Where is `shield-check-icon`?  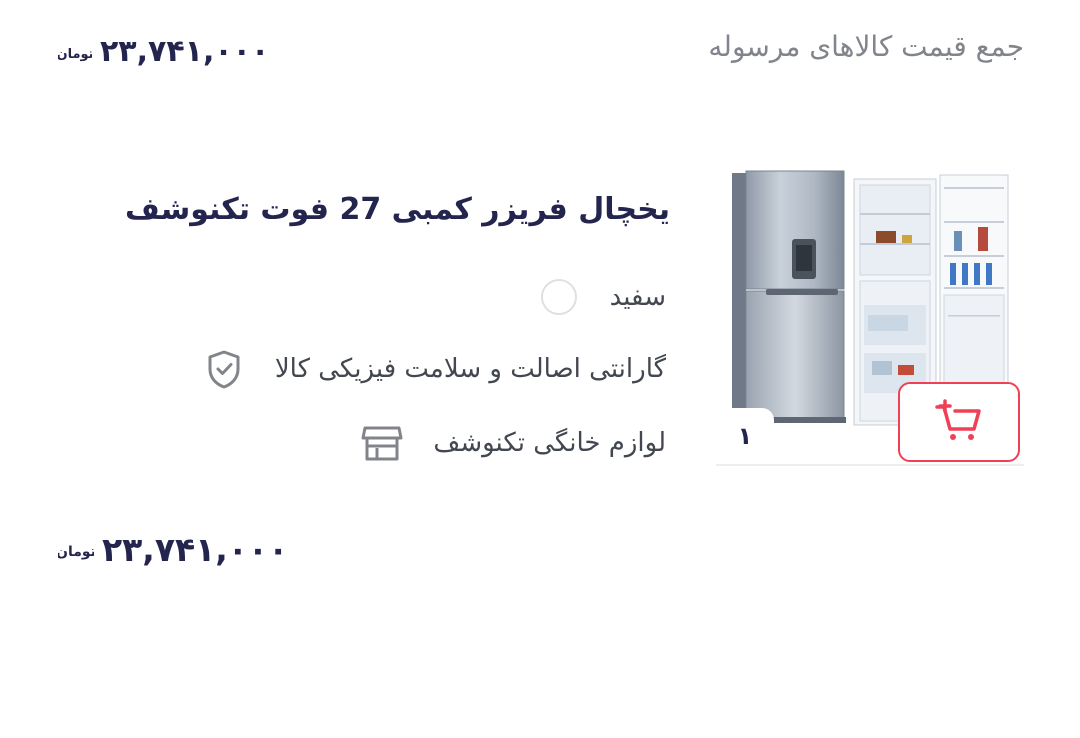
shield-check-icon is located at coordinates (224, 369).